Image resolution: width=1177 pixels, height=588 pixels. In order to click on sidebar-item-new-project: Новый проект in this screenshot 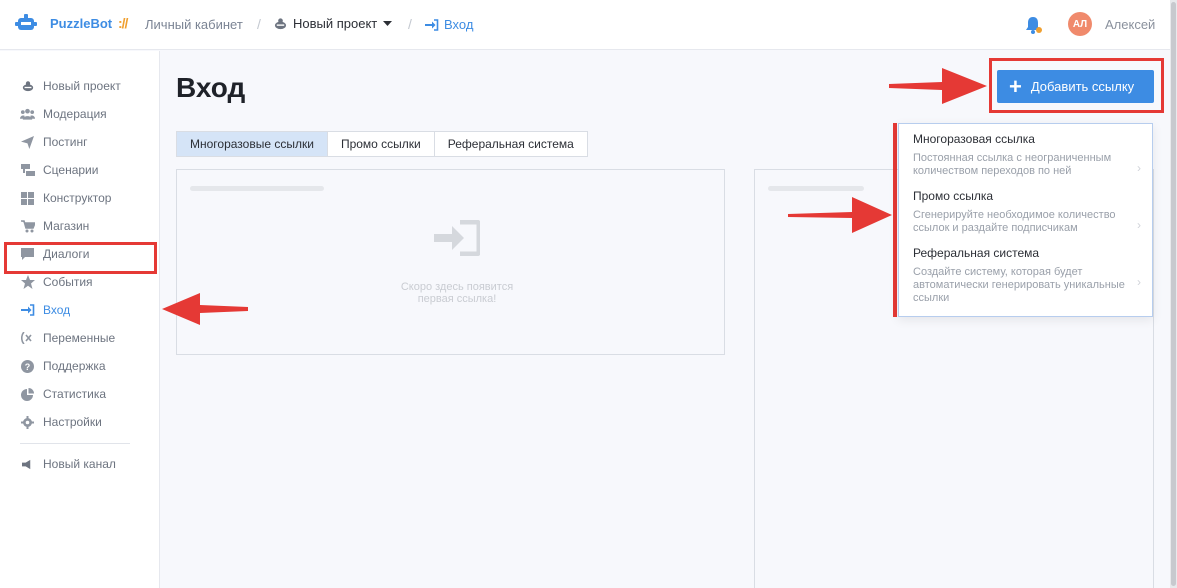, I will do `click(70, 86)`.